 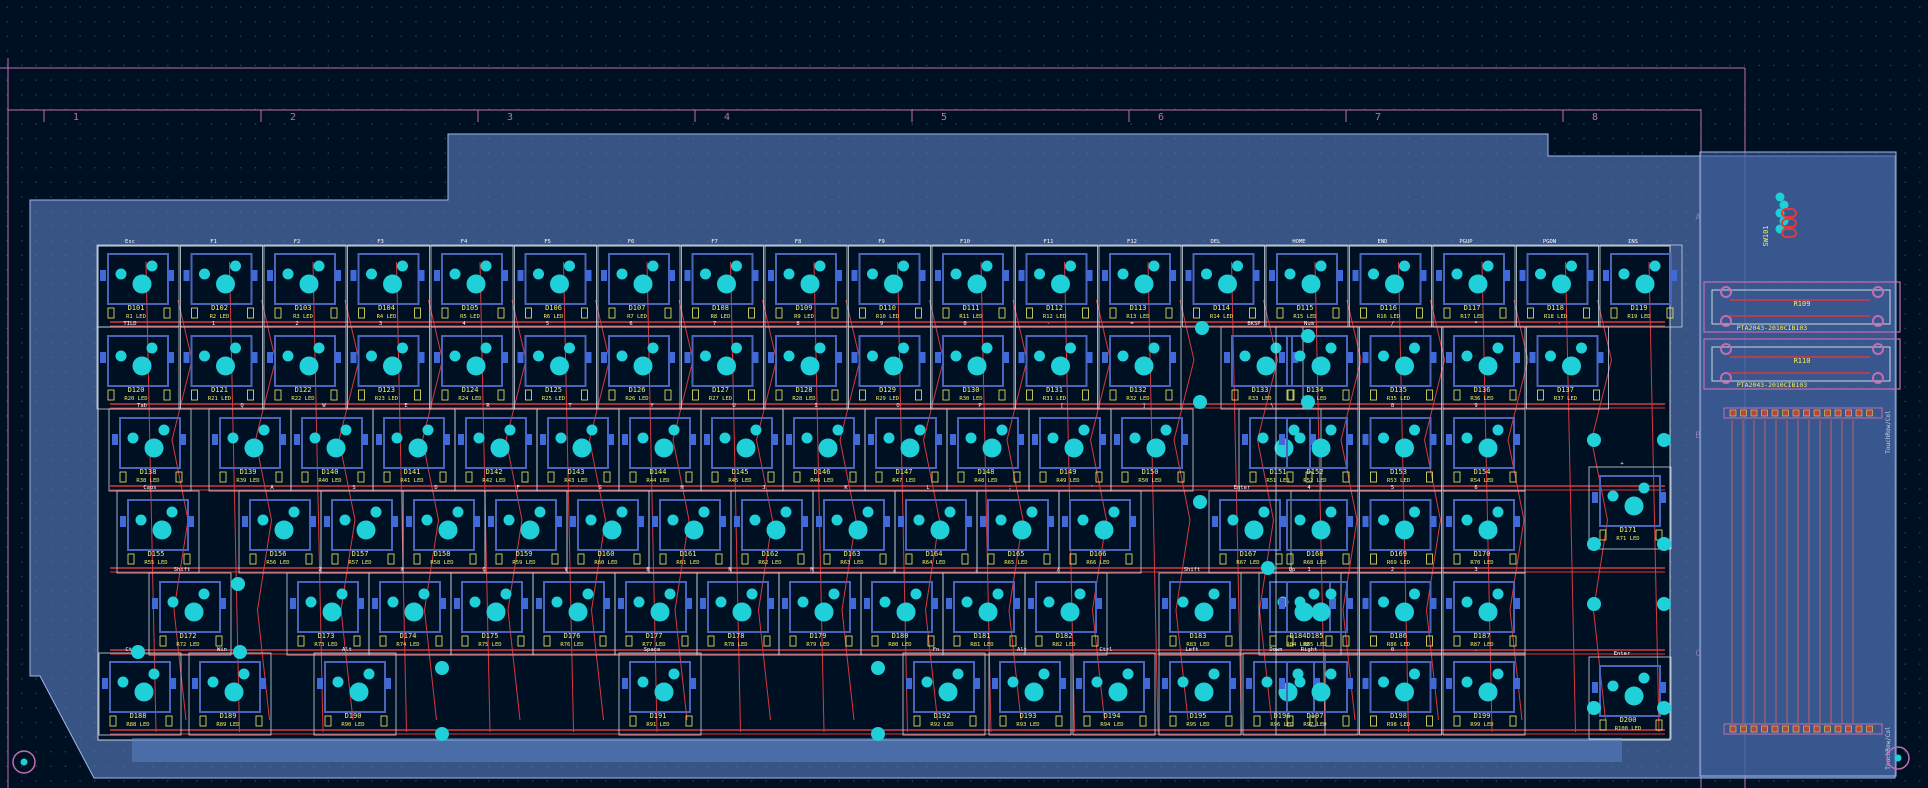 What do you see at coordinates (1057, 570) in the screenshot?
I see `keycap-label: /` at bounding box center [1057, 570].